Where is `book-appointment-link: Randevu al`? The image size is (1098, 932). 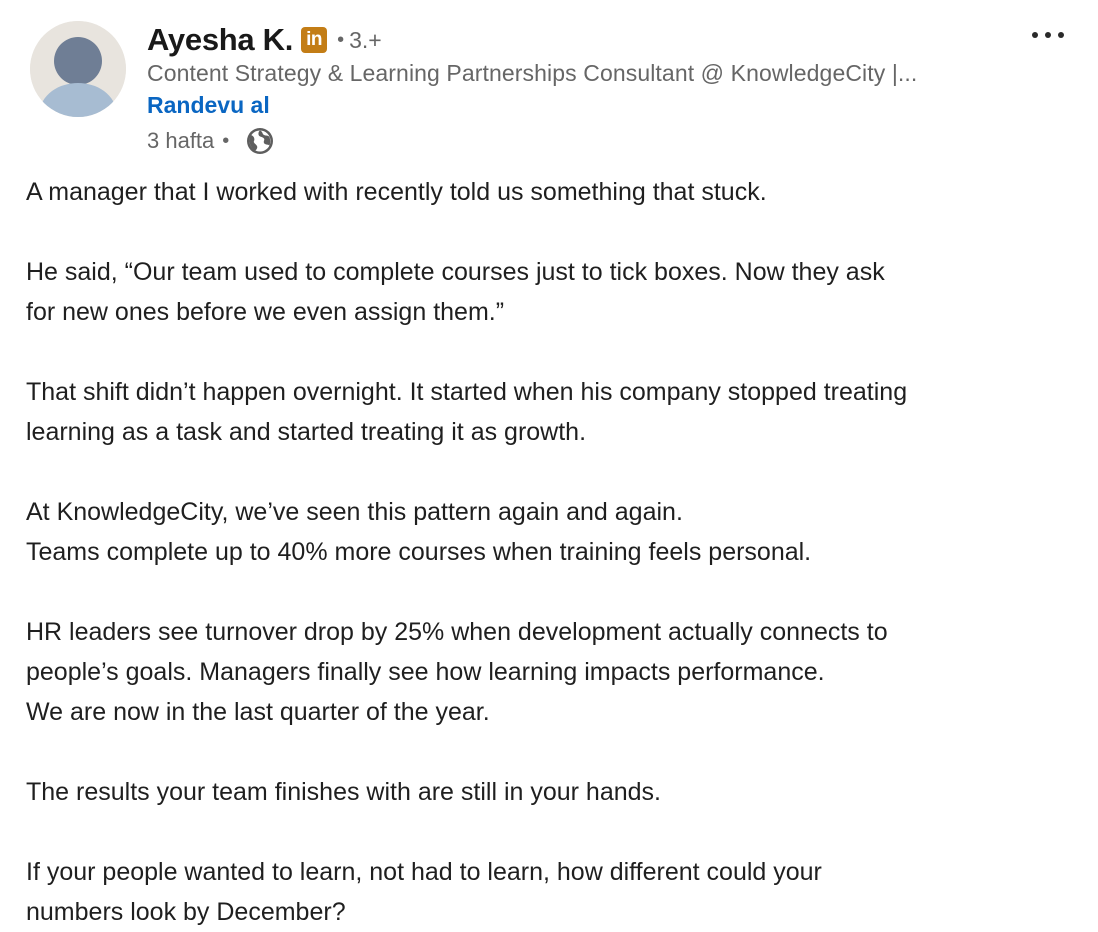
book-appointment-link: Randevu al is located at coordinates (208, 105).